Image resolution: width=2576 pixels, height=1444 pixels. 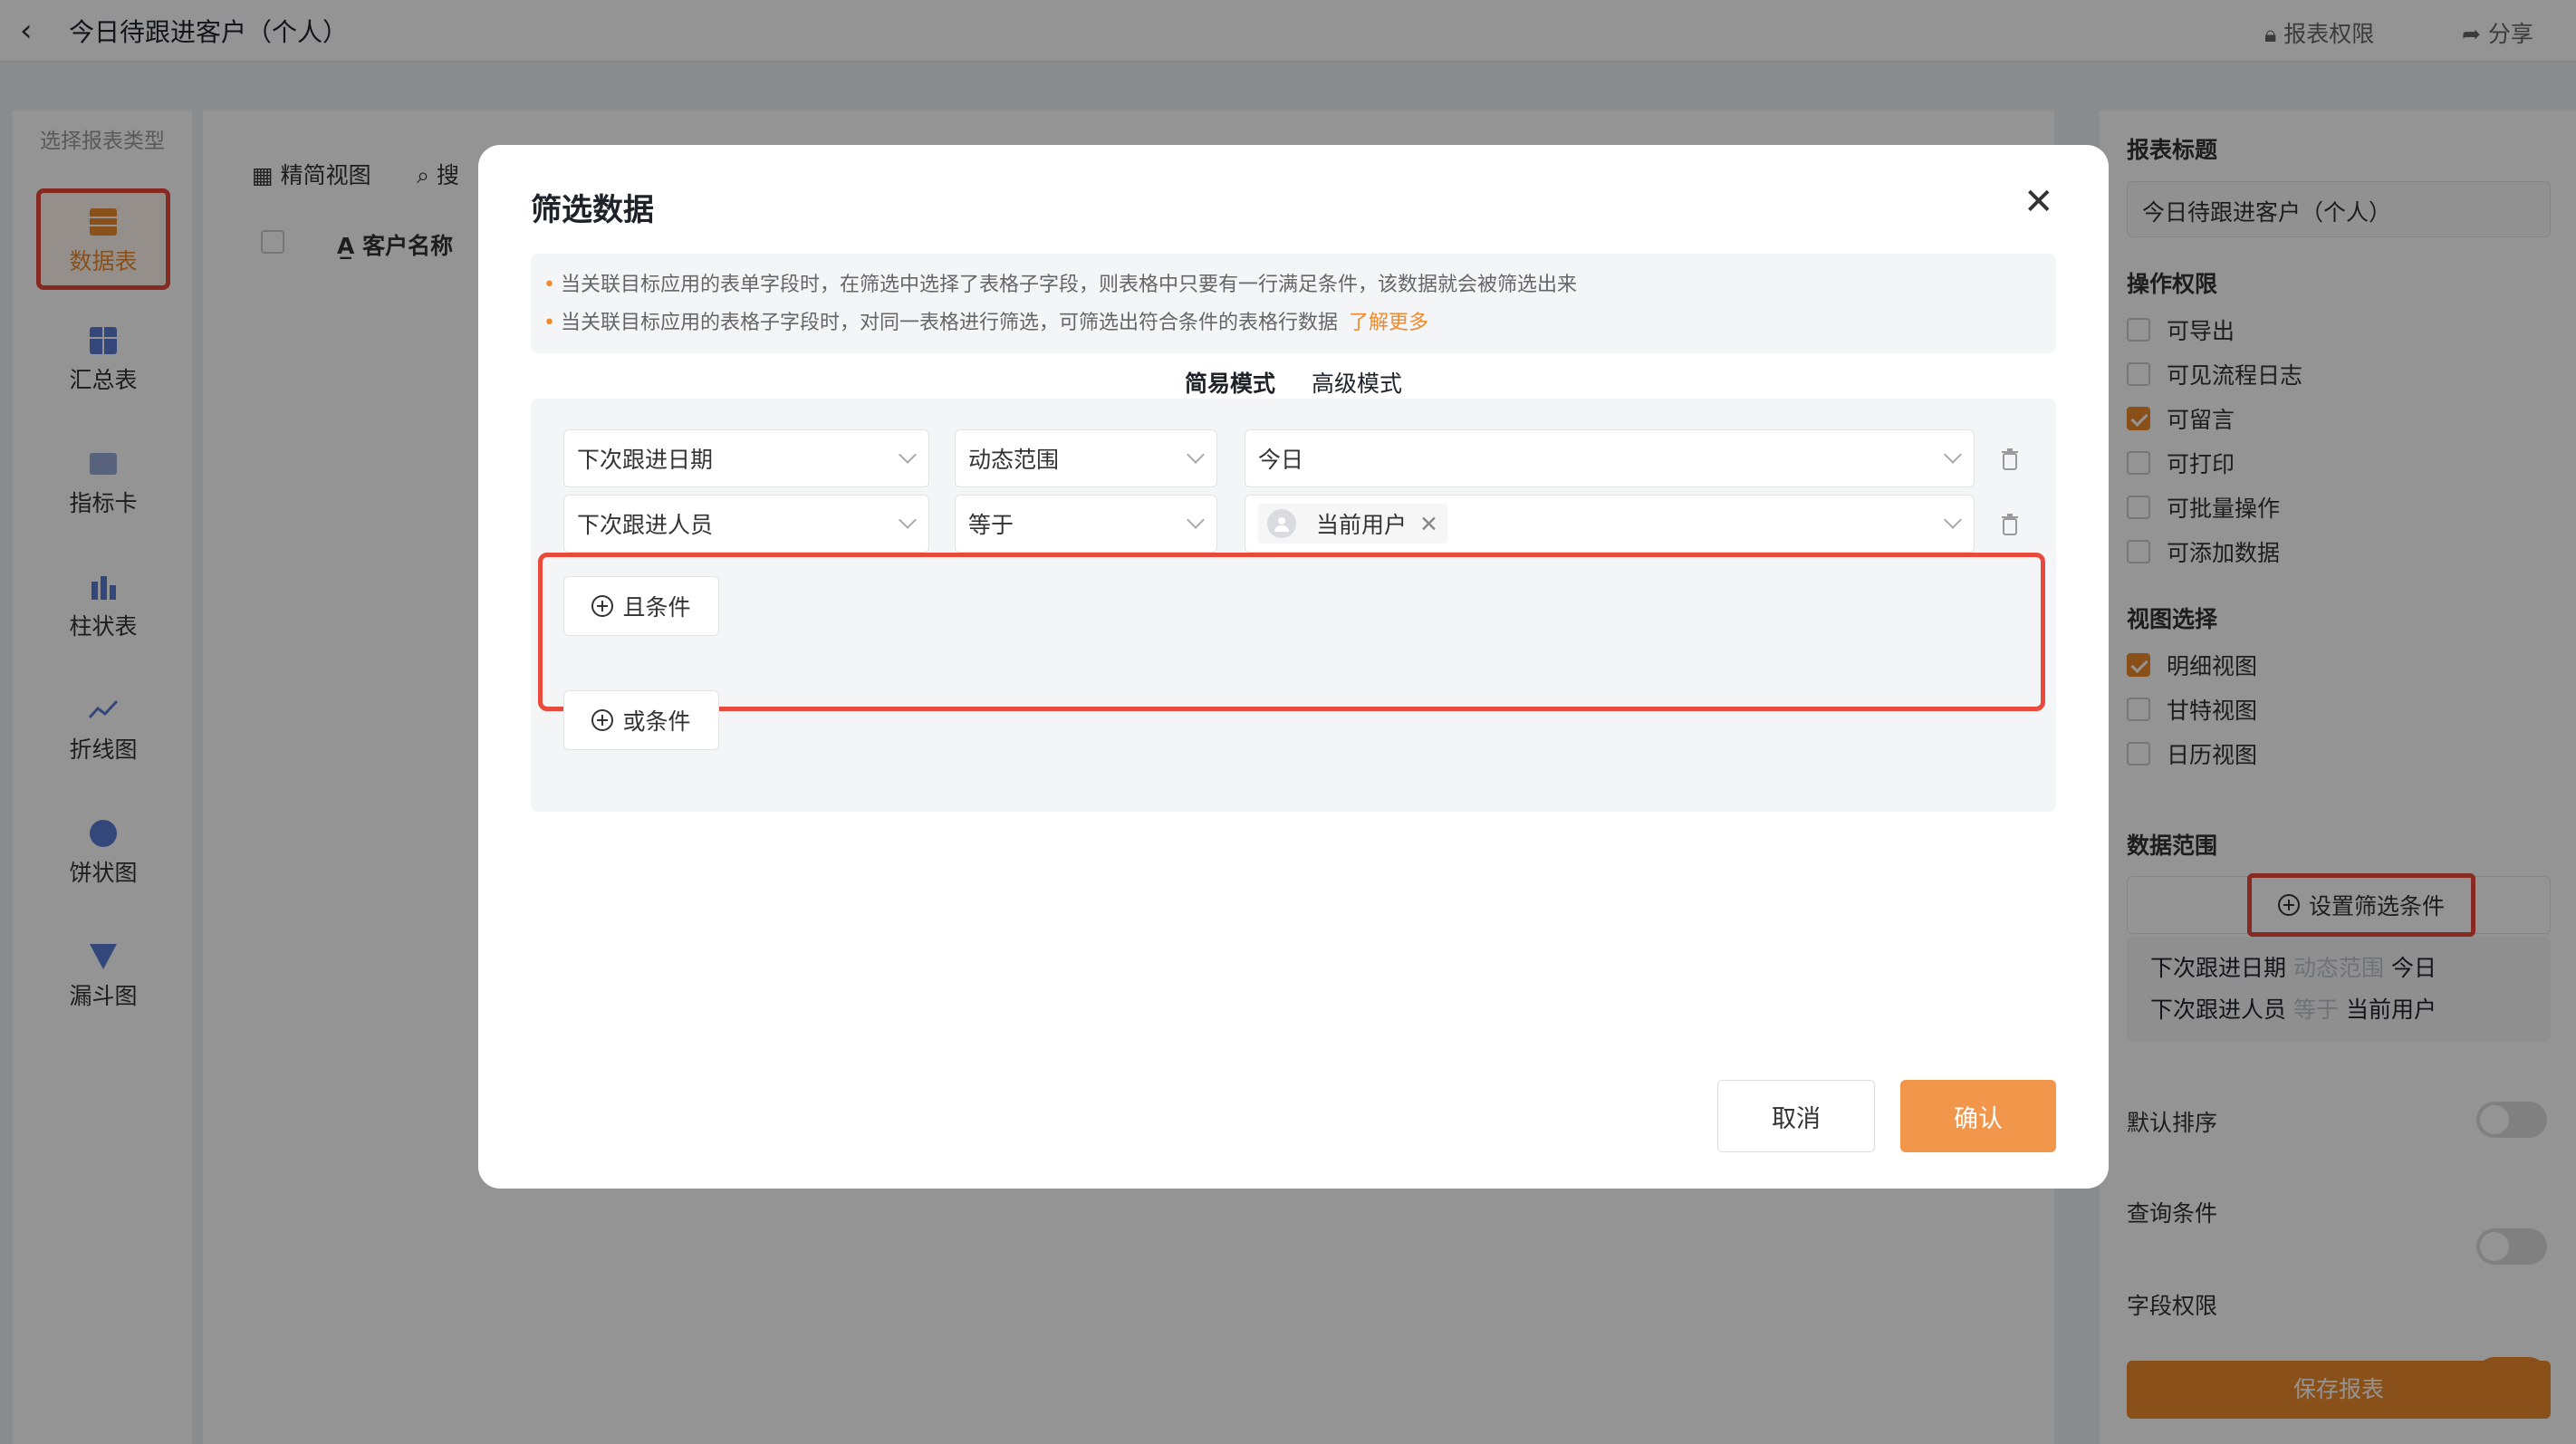 I want to click on add-or-condition-button: 或条件, so click(x=641, y=720).